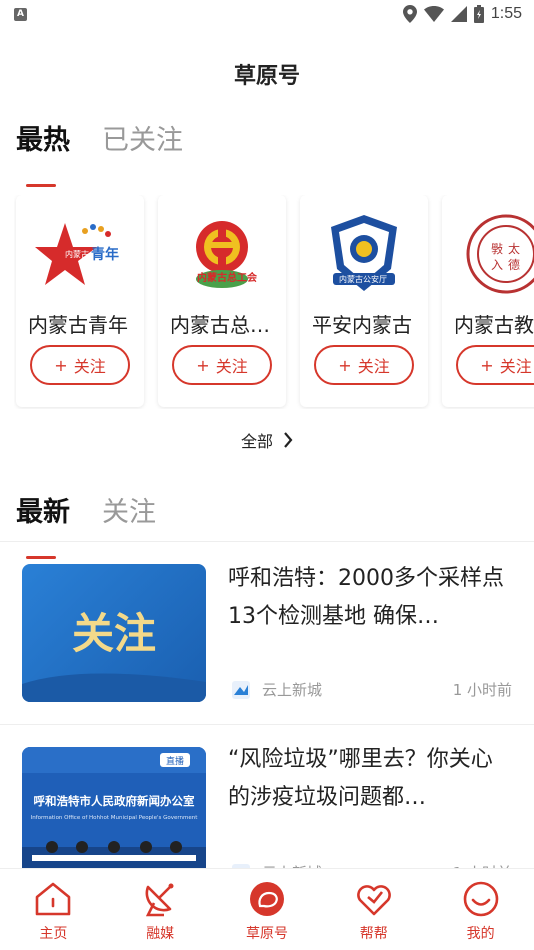 This screenshot has width=534, height=950. Describe the element at coordinates (288, 440) in the screenshot. I see `chevron-right-icon` at that location.